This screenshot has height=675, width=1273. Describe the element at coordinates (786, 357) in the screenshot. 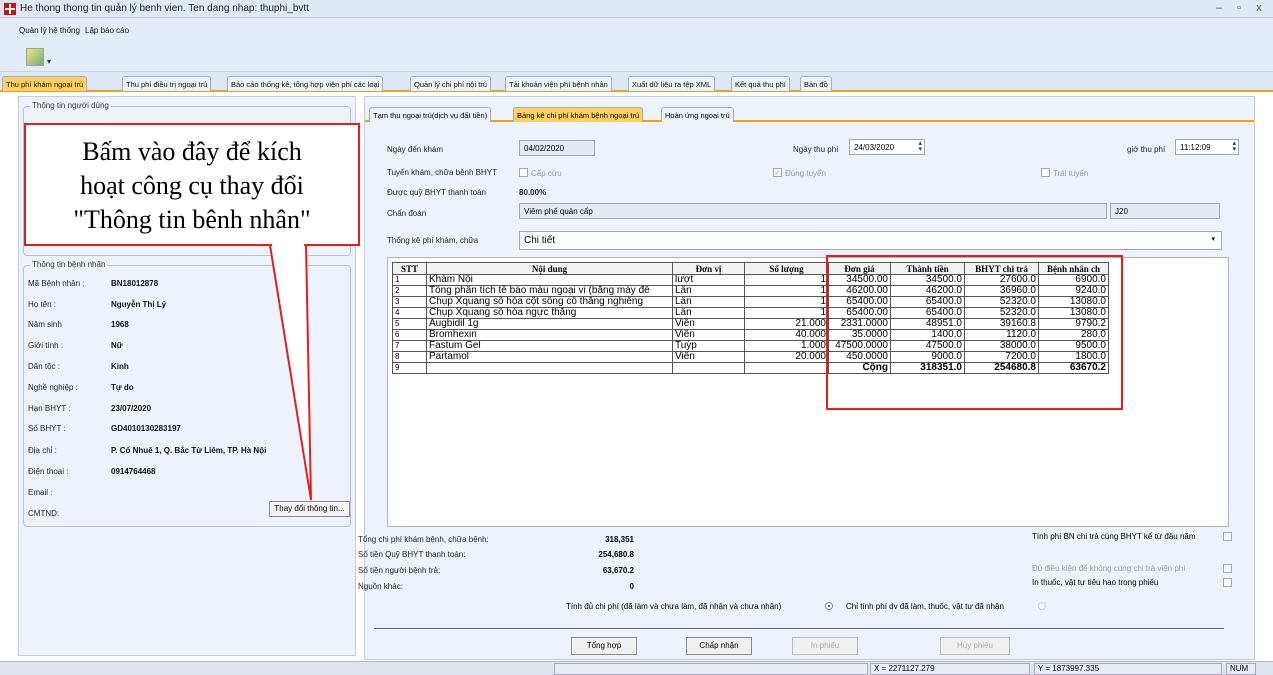

I see `table-cell: 20.000` at that location.